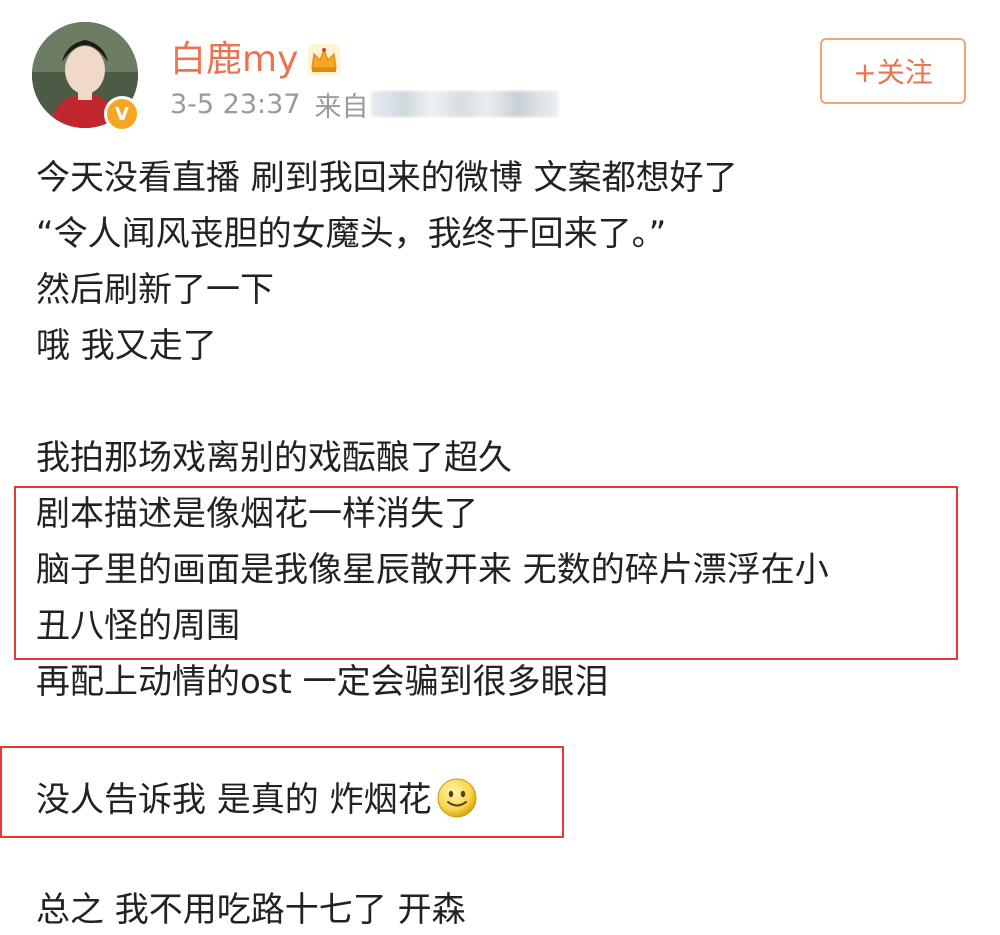 This screenshot has height=935, width=1000. I want to click on username-row: 白鹿my, so click(256, 60).